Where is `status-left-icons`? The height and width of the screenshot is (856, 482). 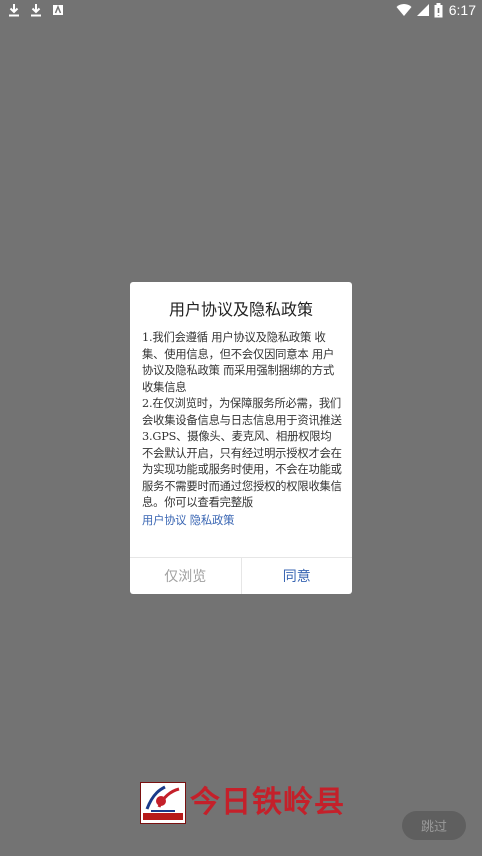 status-left-icons is located at coordinates (36, 10).